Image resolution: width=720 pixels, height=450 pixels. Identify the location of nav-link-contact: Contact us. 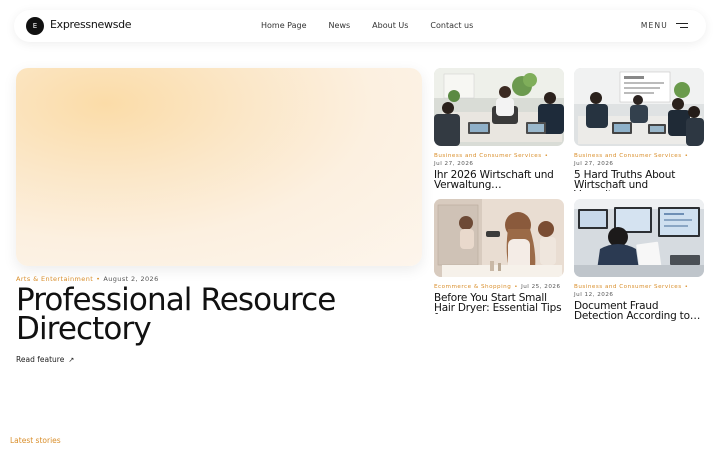
(451, 25).